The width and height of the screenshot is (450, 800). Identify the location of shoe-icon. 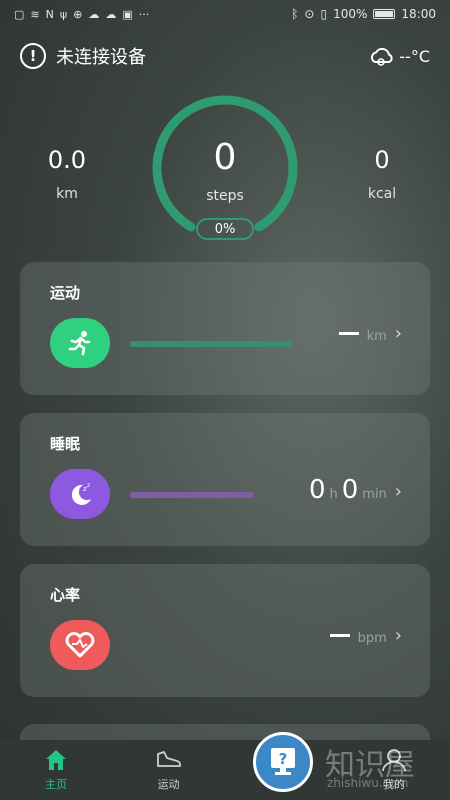
(168, 759).